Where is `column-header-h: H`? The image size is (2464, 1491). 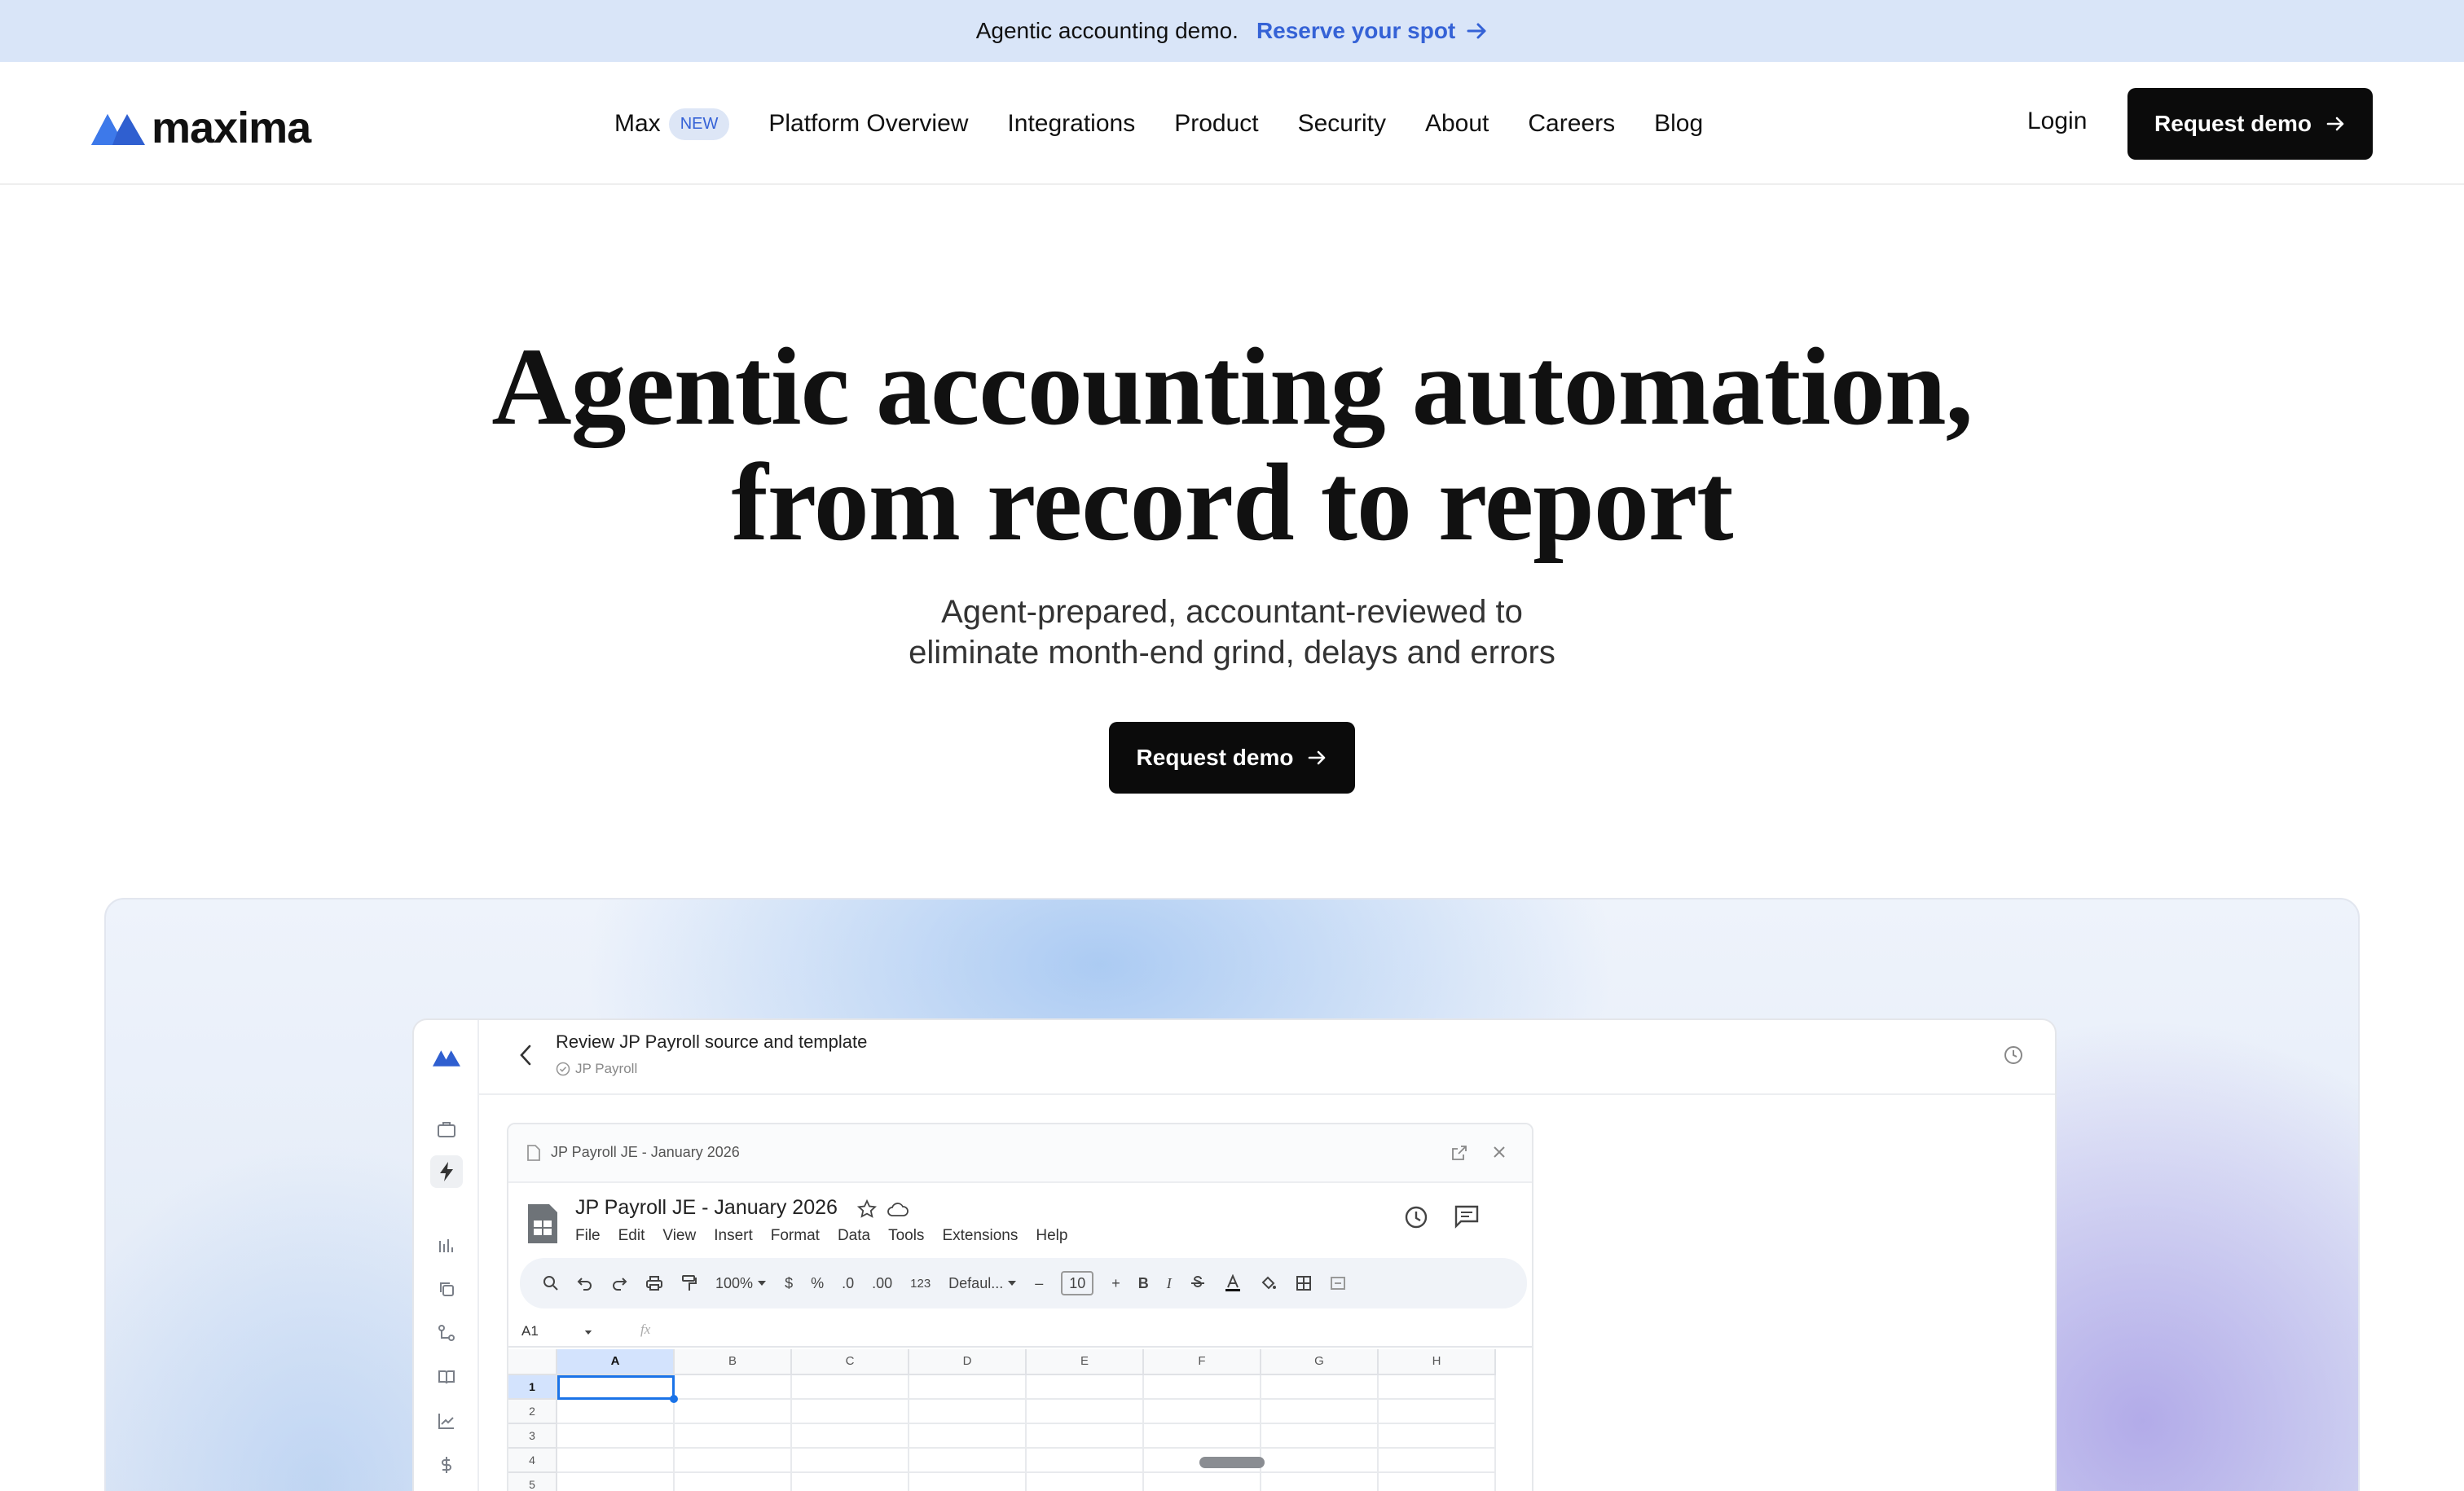
column-header-h: H is located at coordinates (1437, 1362).